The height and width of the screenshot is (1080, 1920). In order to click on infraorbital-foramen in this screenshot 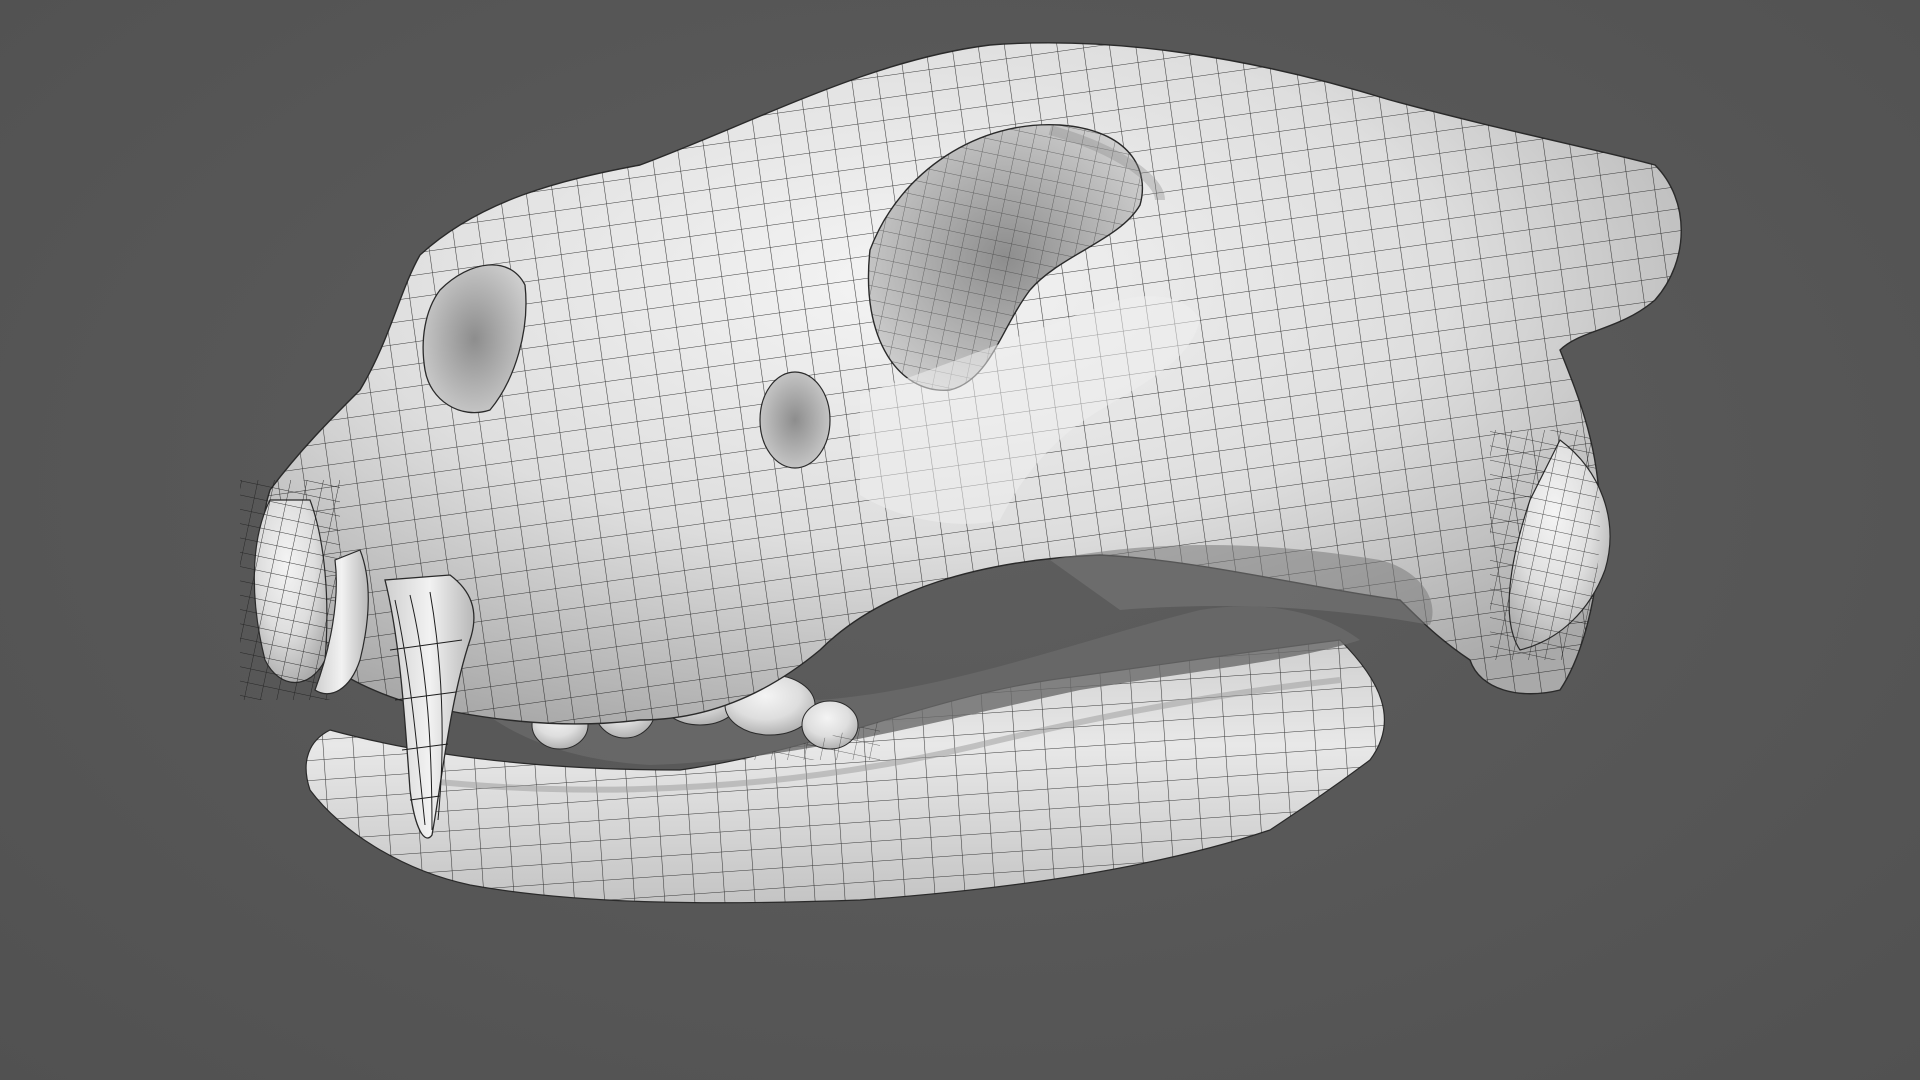, I will do `click(795, 420)`.